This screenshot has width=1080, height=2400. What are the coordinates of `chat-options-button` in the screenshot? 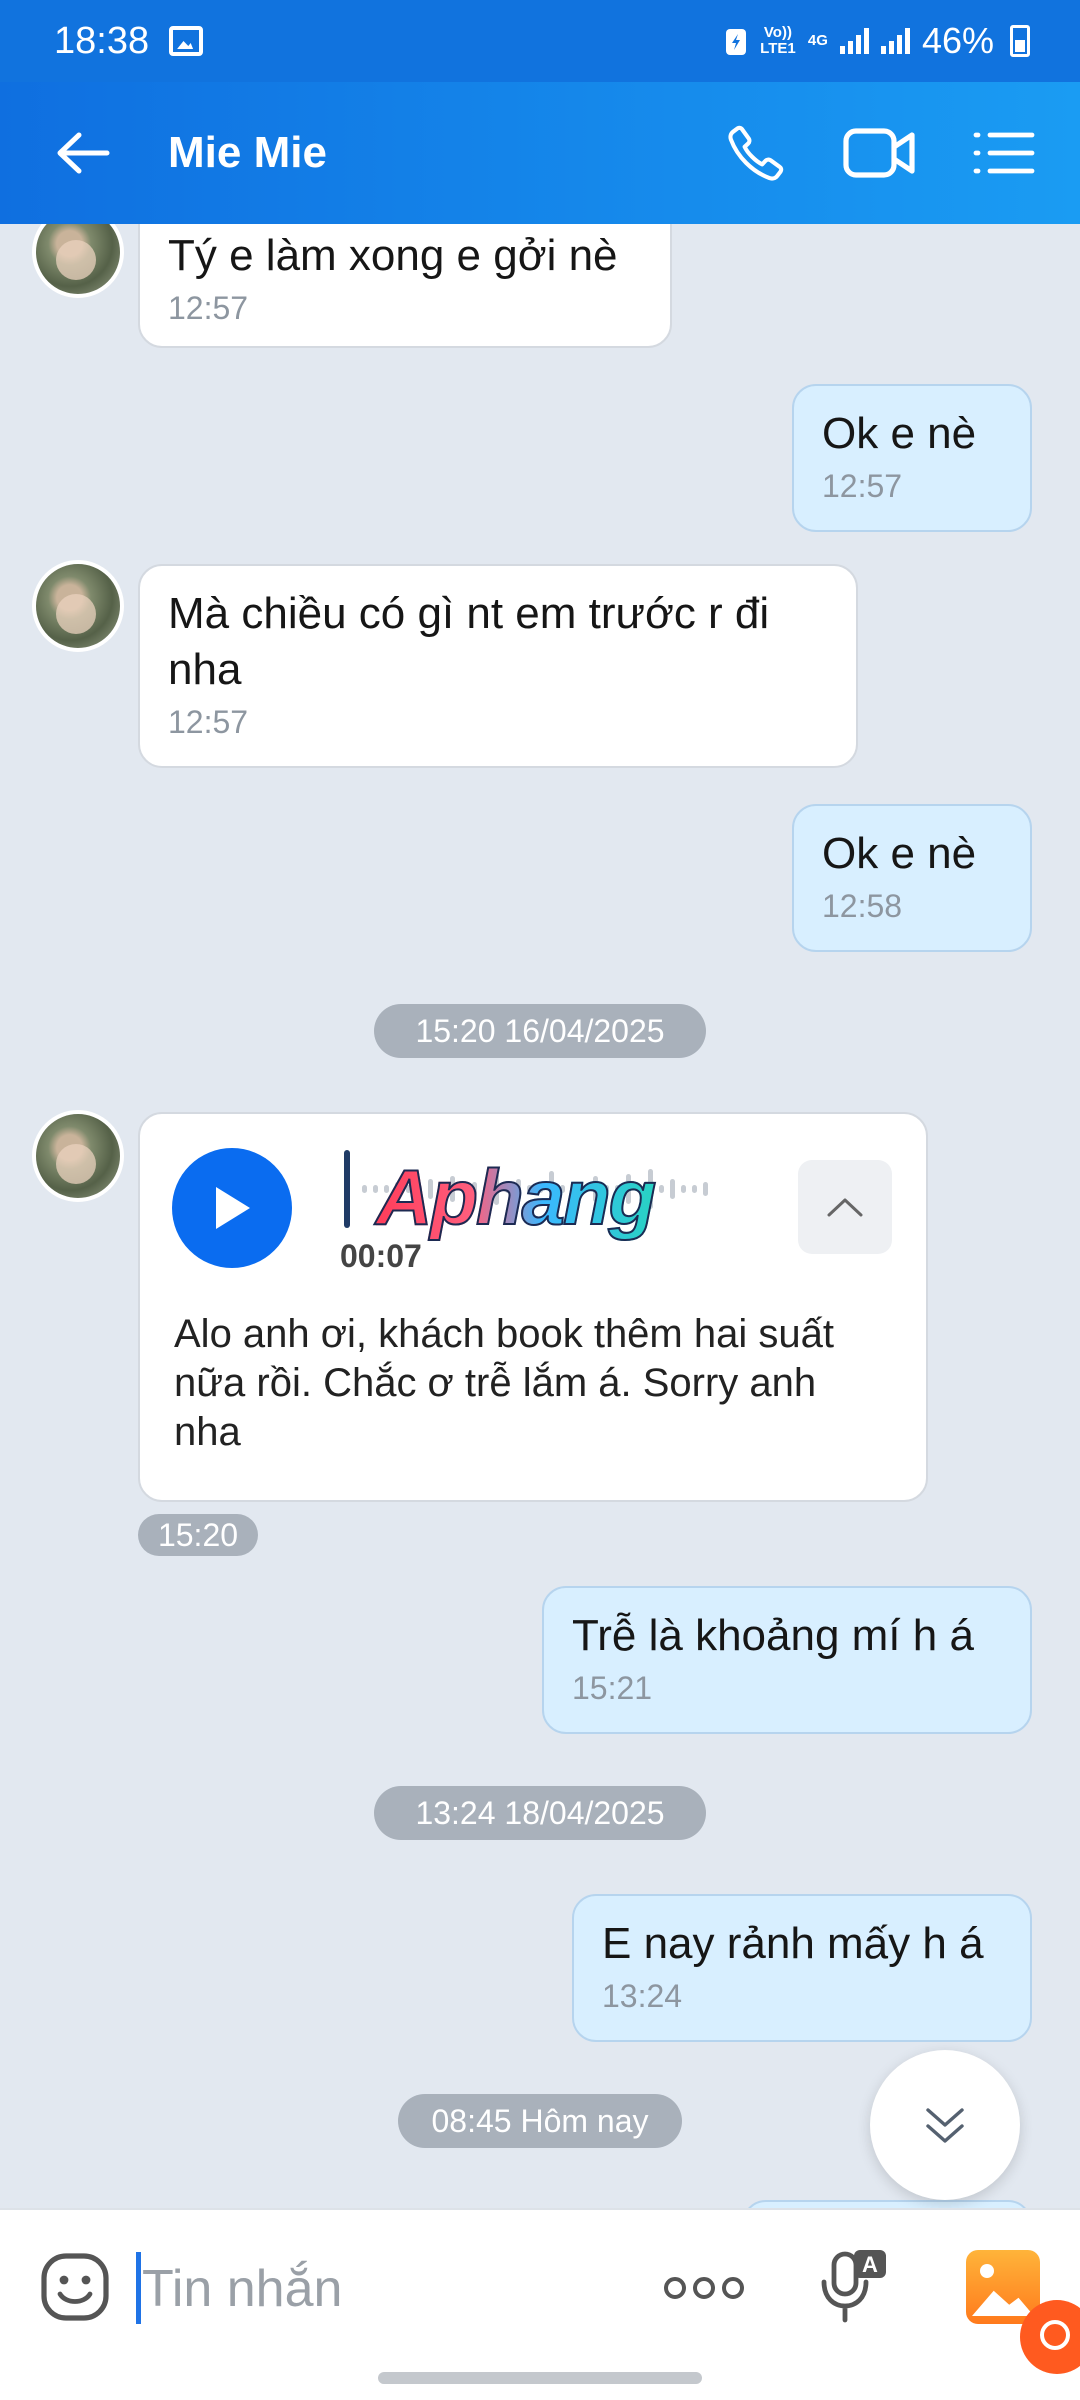 It's located at (1004, 153).